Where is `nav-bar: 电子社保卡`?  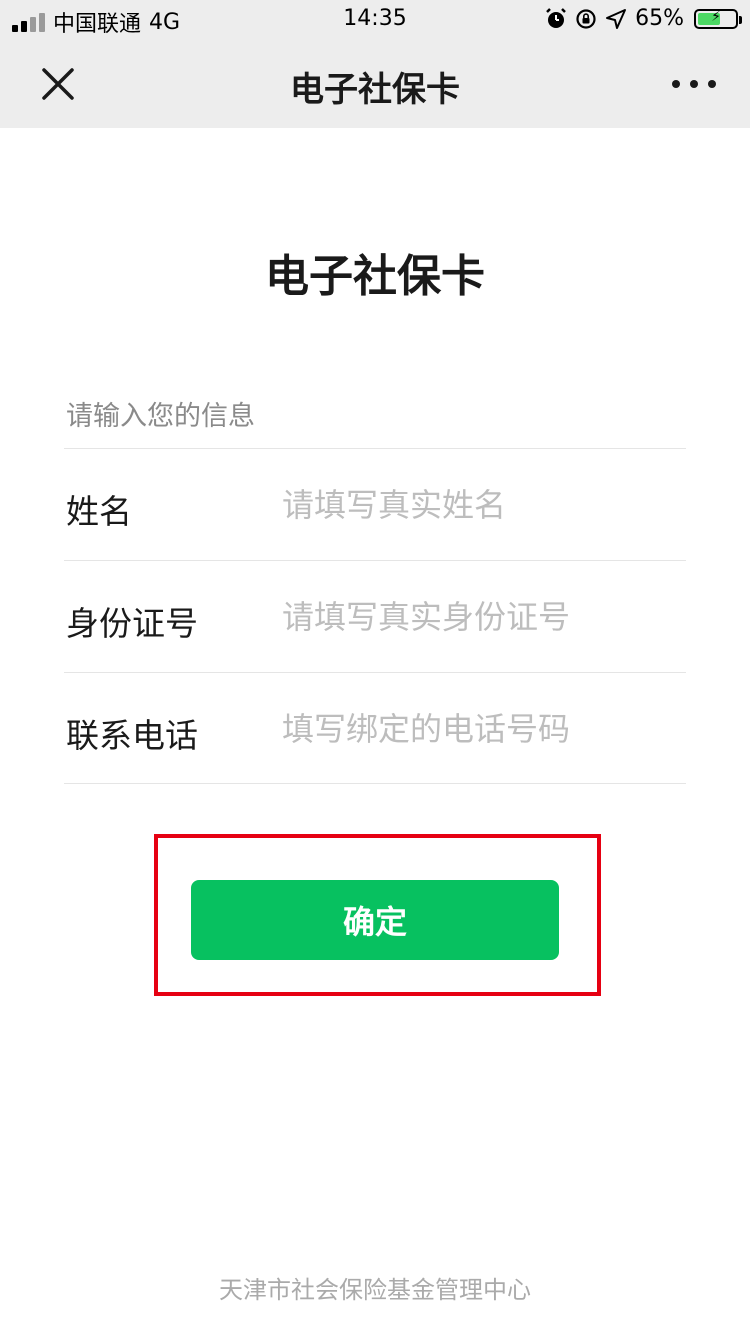
nav-bar: 电子社保卡 is located at coordinates (375, 84).